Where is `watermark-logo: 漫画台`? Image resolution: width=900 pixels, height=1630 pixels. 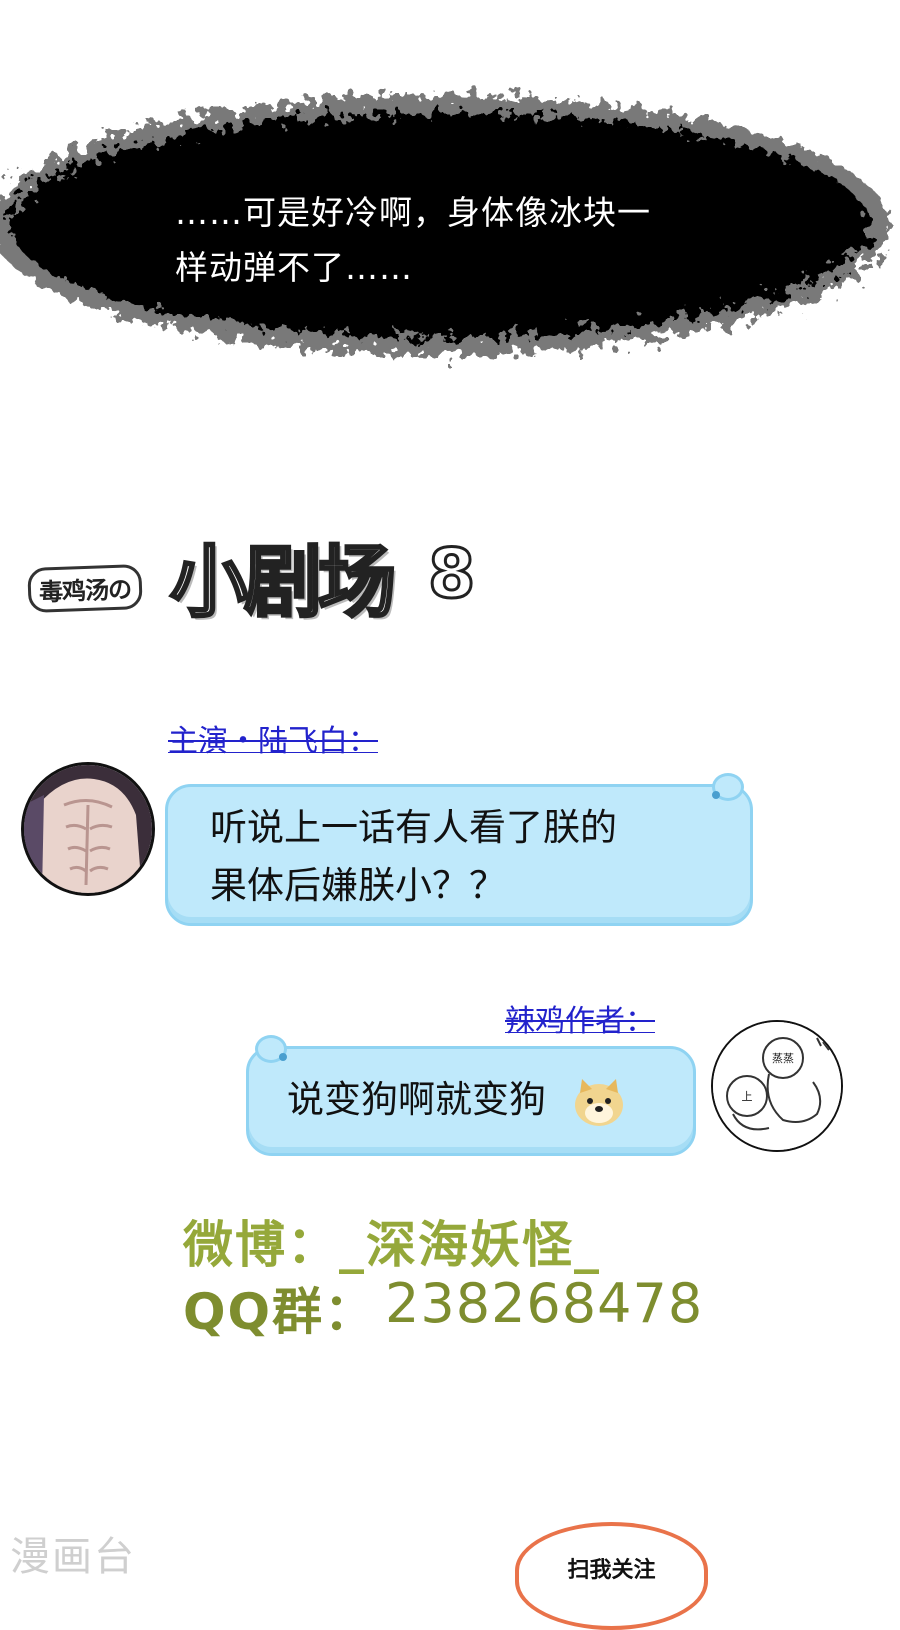 watermark-logo: 漫画台 is located at coordinates (73, 1557).